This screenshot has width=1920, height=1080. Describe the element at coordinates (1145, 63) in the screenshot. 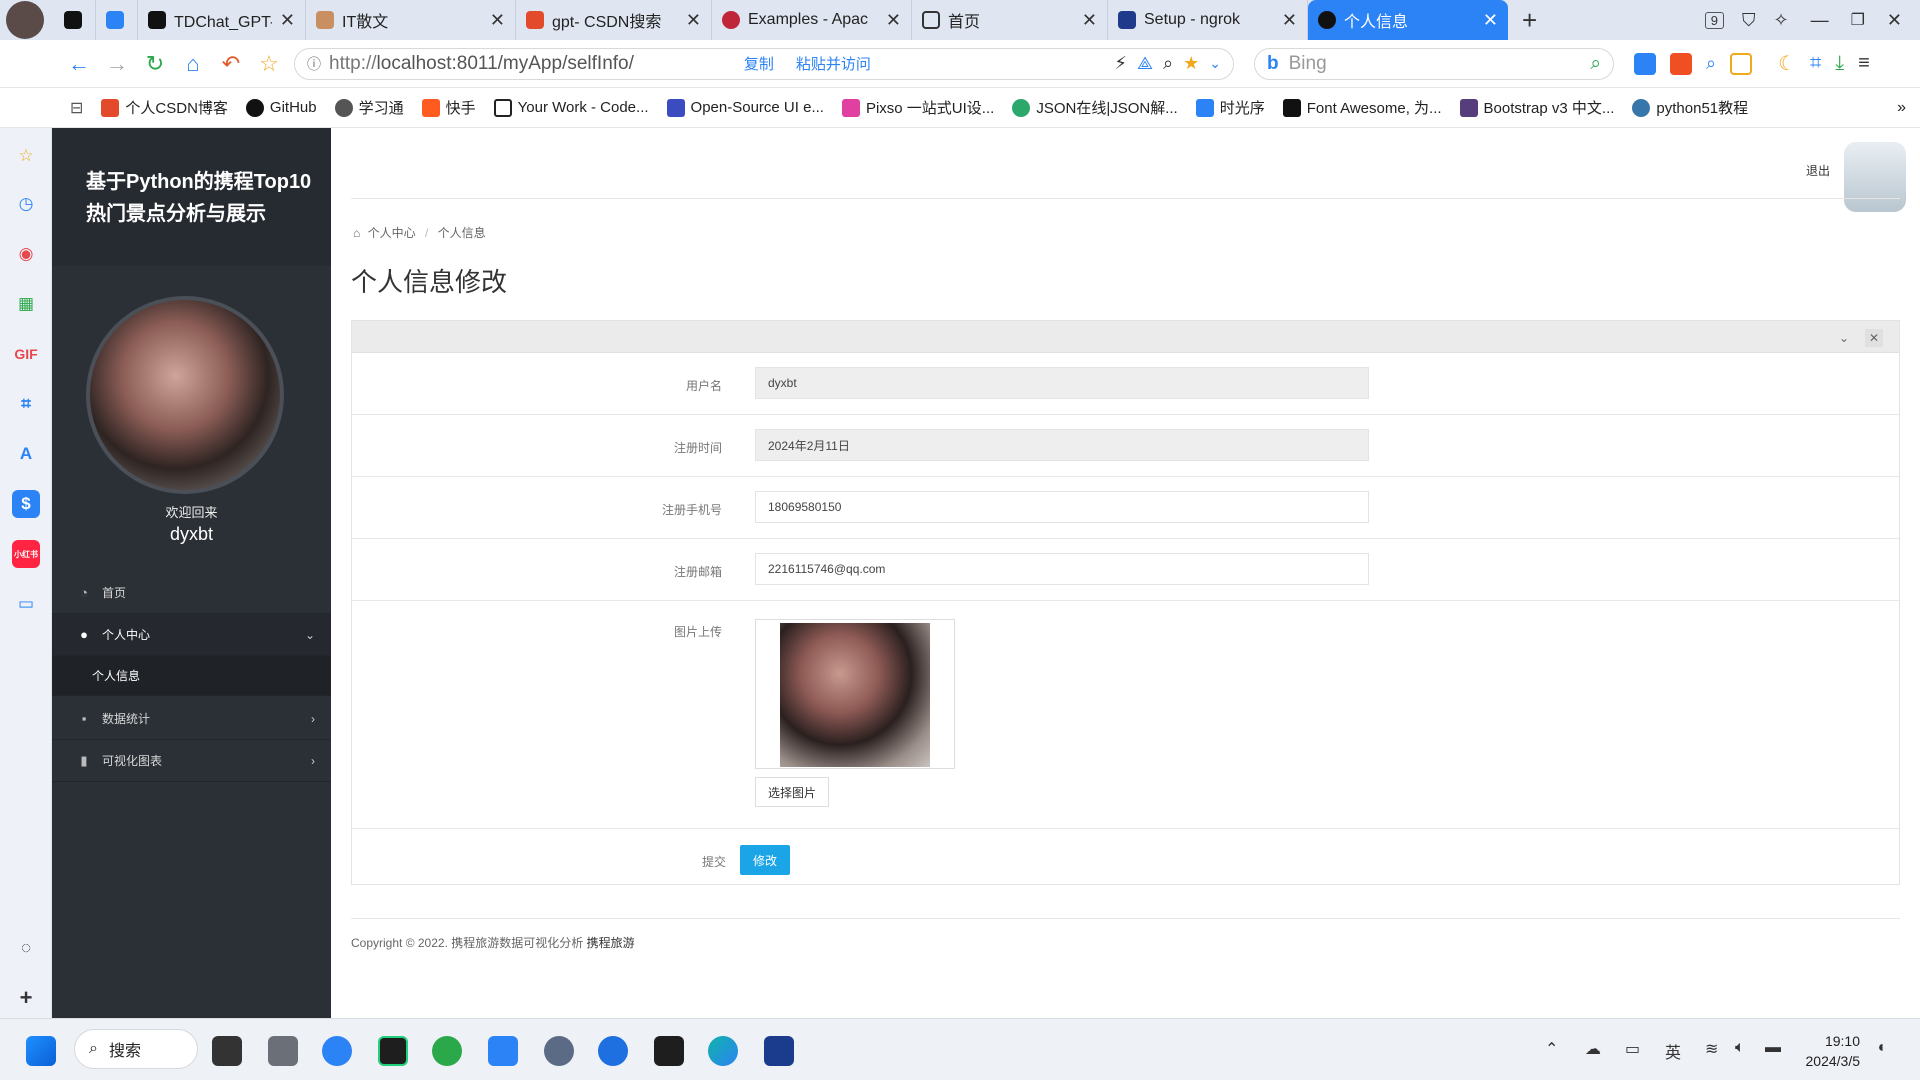

I see `share-icon: ⟁` at that location.